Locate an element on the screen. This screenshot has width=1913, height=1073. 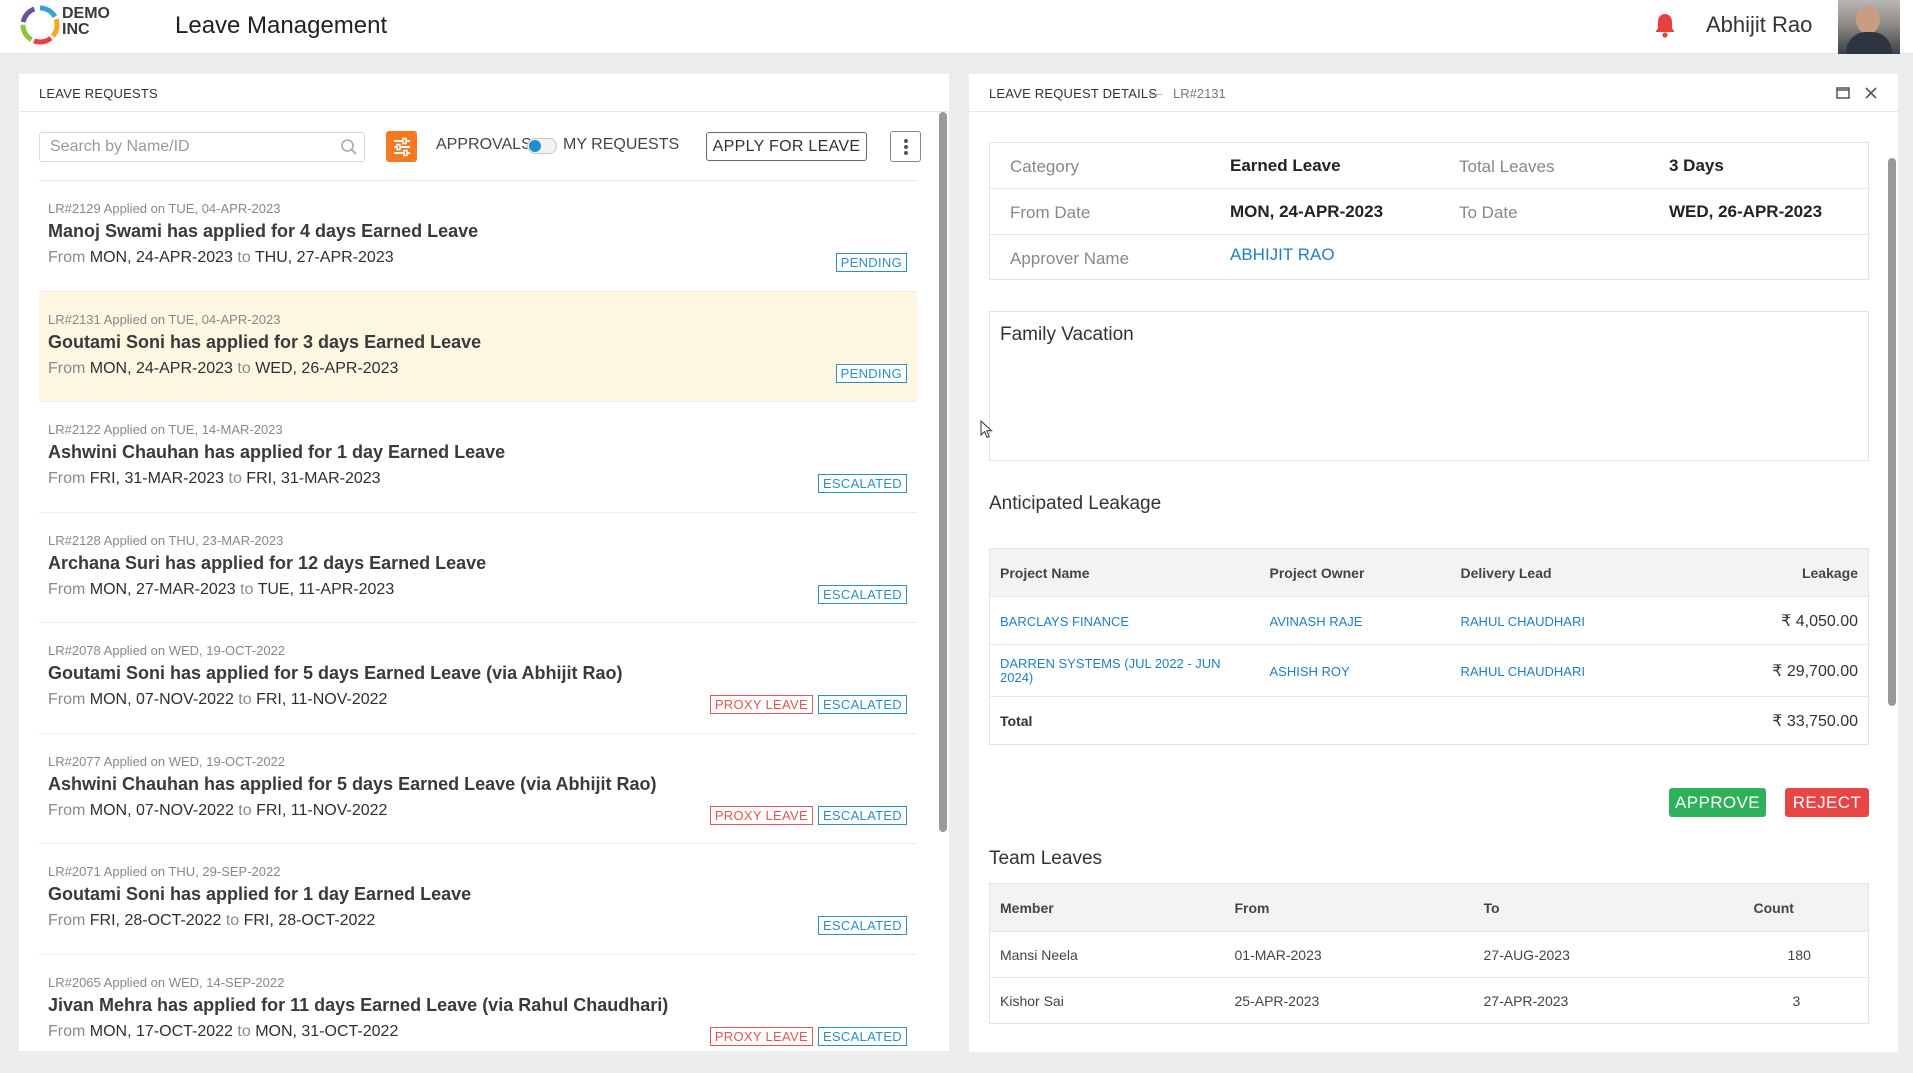
close-icon is located at coordinates (1871, 93).